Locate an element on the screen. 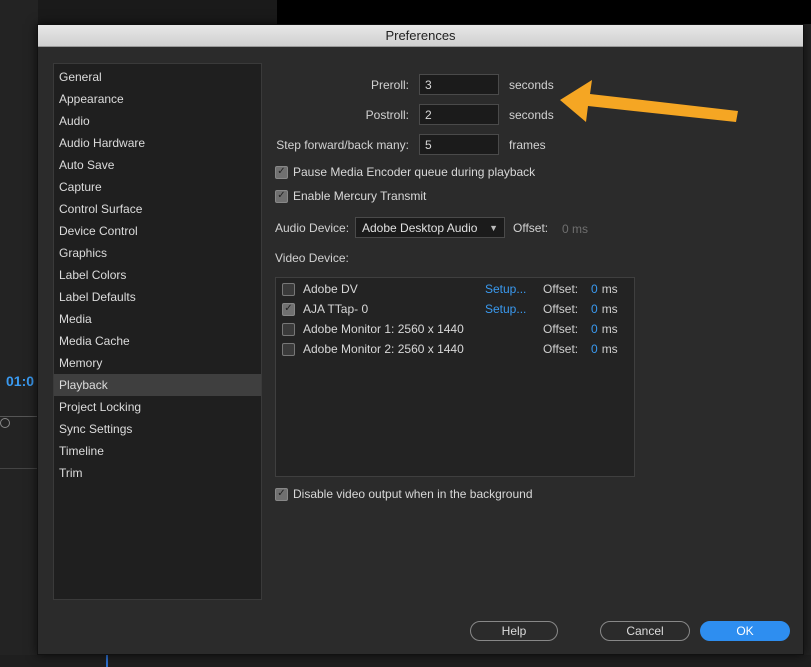  sidebar-item-sync-settings: Sync Settings is located at coordinates (157, 429).